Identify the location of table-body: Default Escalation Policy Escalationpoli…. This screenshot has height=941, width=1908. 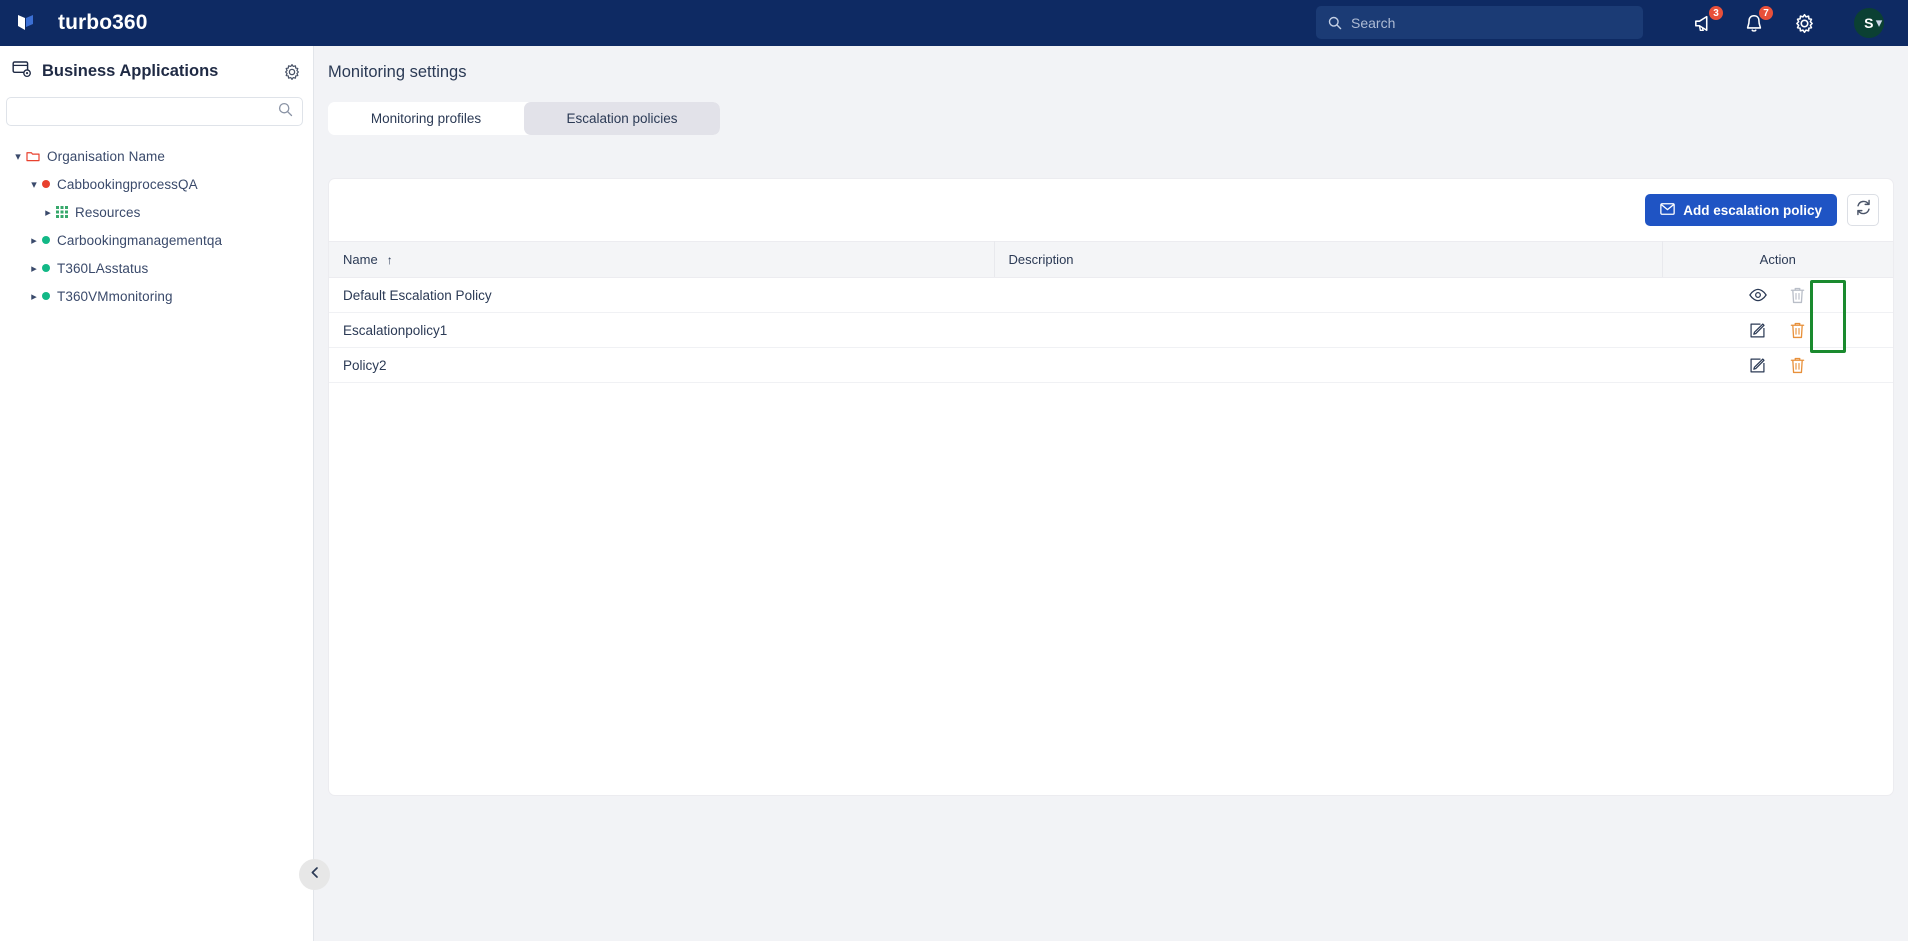
(1111, 330).